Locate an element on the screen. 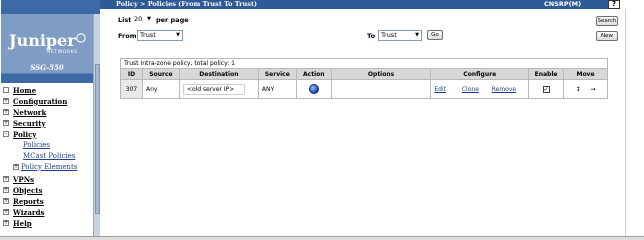 This screenshot has width=644, height=240. juniper-logo: Juniper NETWORKS is located at coordinates (48, 43).